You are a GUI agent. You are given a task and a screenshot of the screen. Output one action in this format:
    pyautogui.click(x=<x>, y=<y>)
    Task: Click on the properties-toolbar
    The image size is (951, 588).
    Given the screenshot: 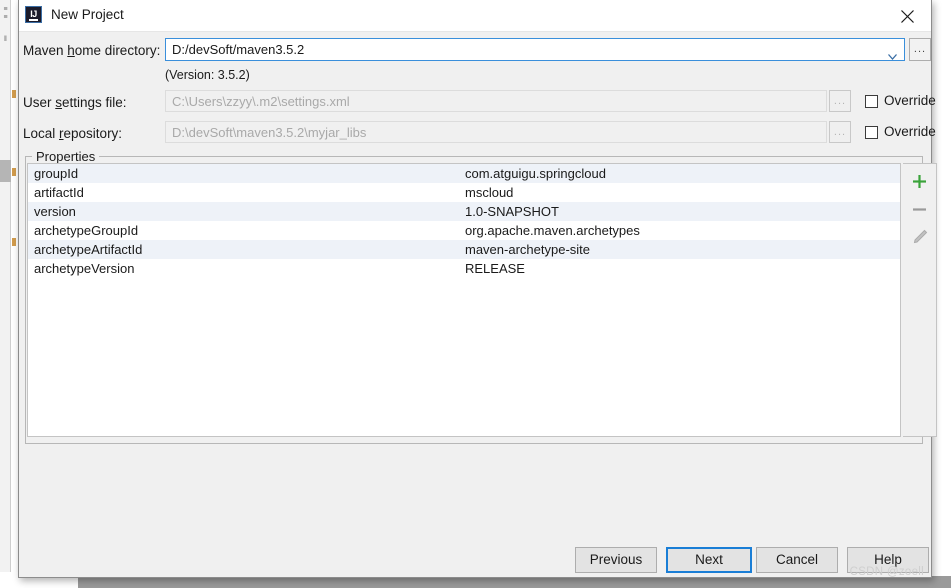 What is the action you would take?
    pyautogui.click(x=920, y=300)
    